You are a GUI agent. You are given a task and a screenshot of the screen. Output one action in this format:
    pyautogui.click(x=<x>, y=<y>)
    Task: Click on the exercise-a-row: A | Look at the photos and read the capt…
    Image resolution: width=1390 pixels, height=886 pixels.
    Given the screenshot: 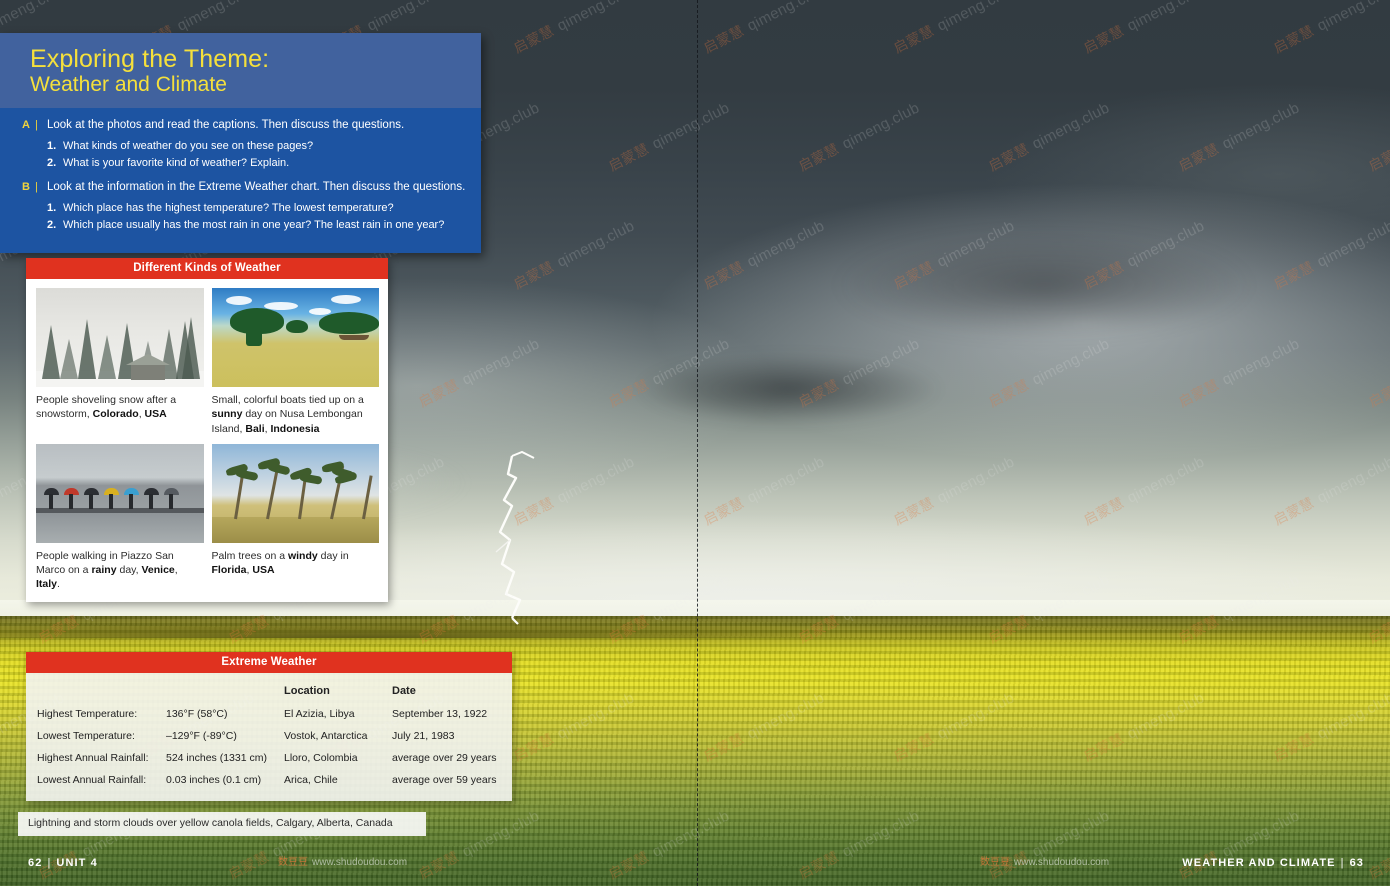 What is the action you would take?
    pyautogui.click(x=244, y=126)
    